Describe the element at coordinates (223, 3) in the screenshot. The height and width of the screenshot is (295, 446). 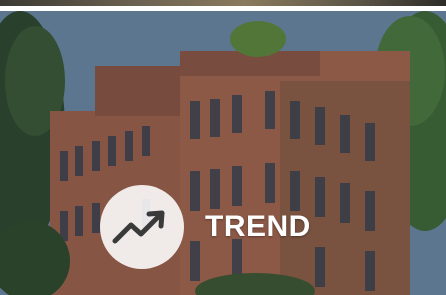
I see `previous-image-strip` at that location.